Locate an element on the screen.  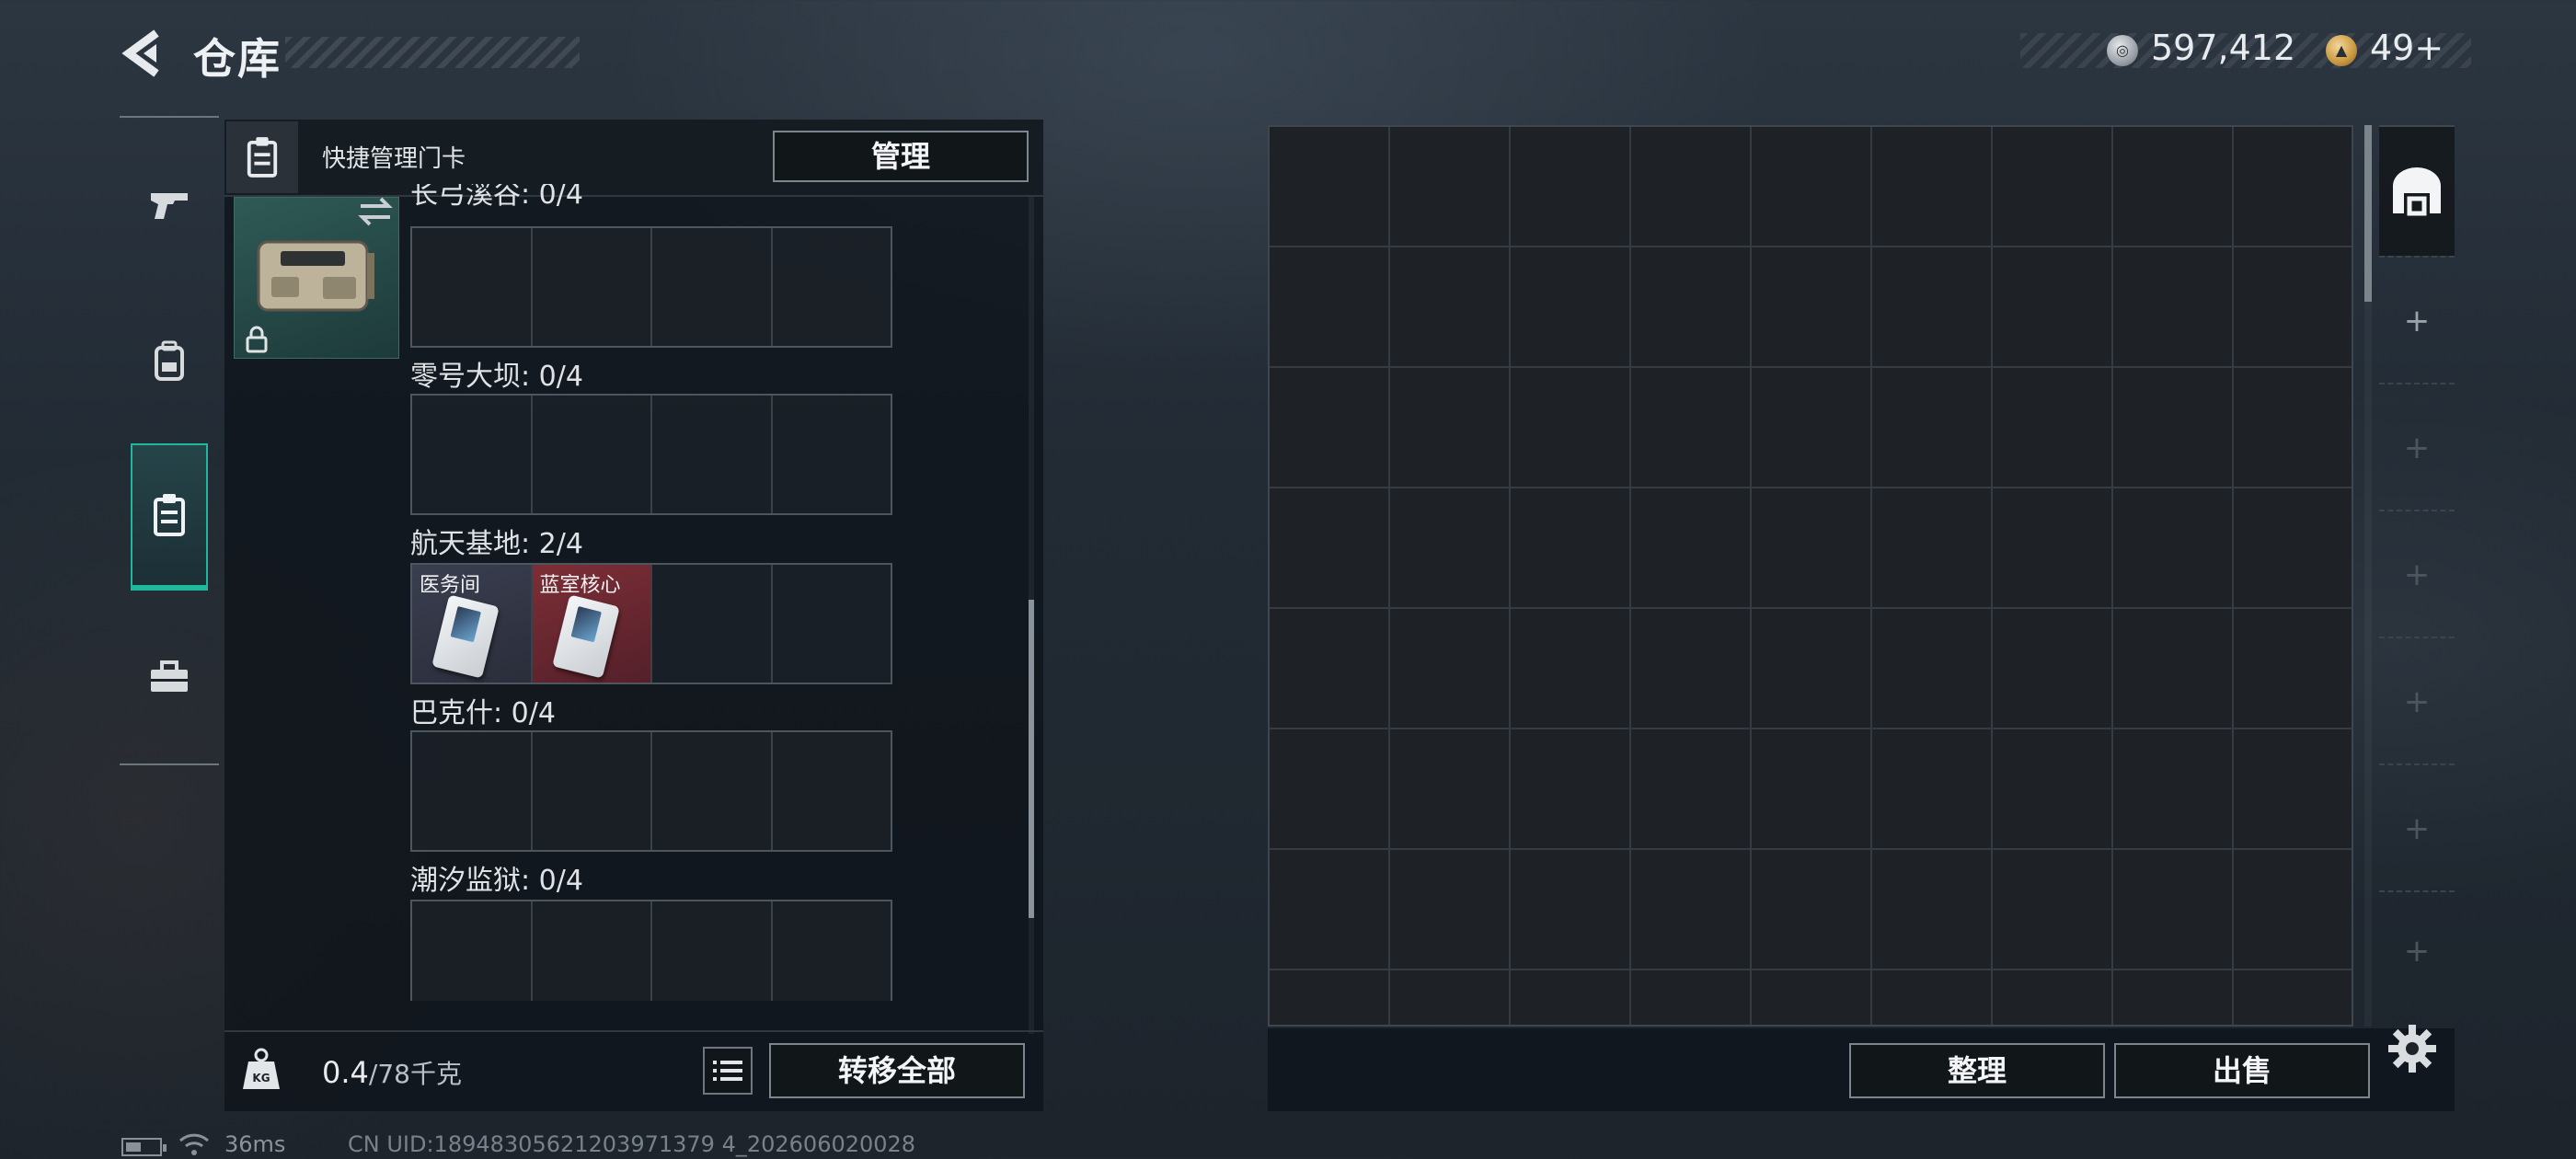
back-button is located at coordinates (143, 53).